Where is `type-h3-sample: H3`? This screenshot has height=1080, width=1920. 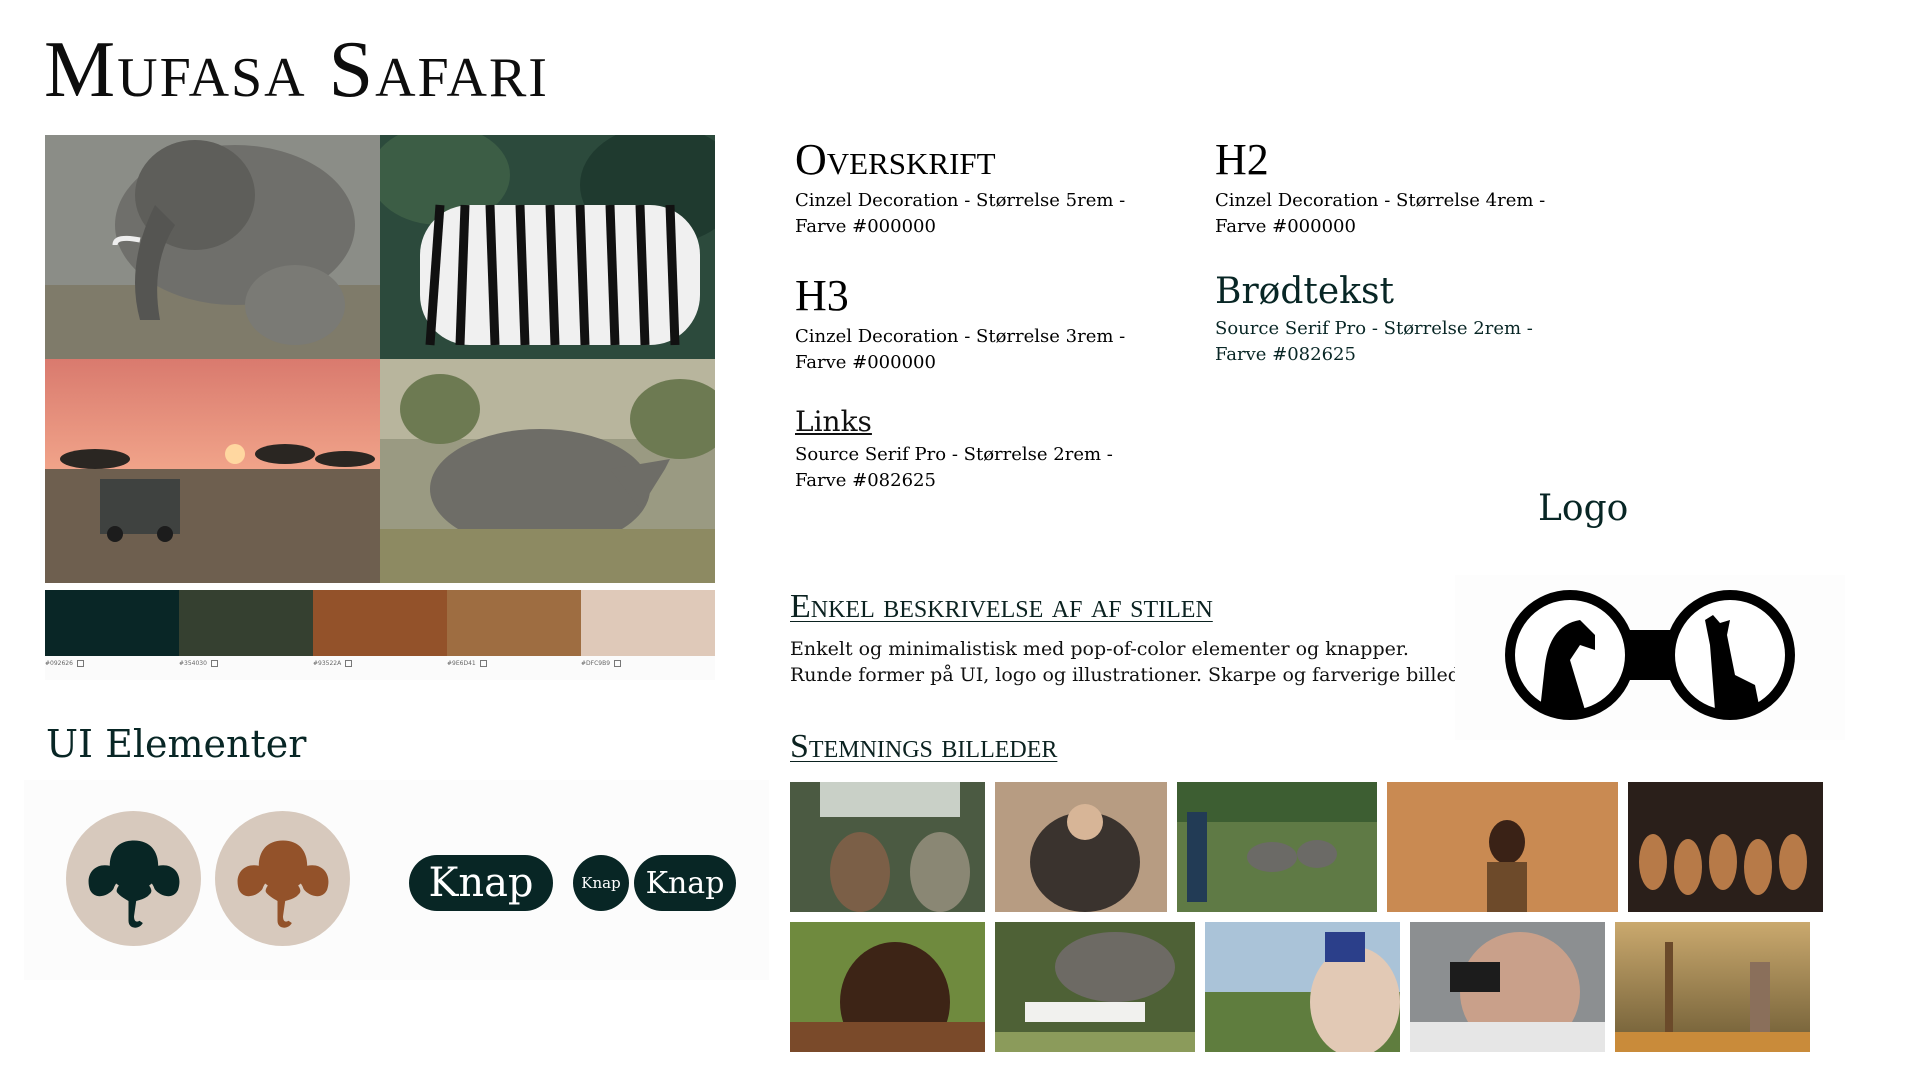
type-h3-sample: H3 is located at coordinates (822, 295).